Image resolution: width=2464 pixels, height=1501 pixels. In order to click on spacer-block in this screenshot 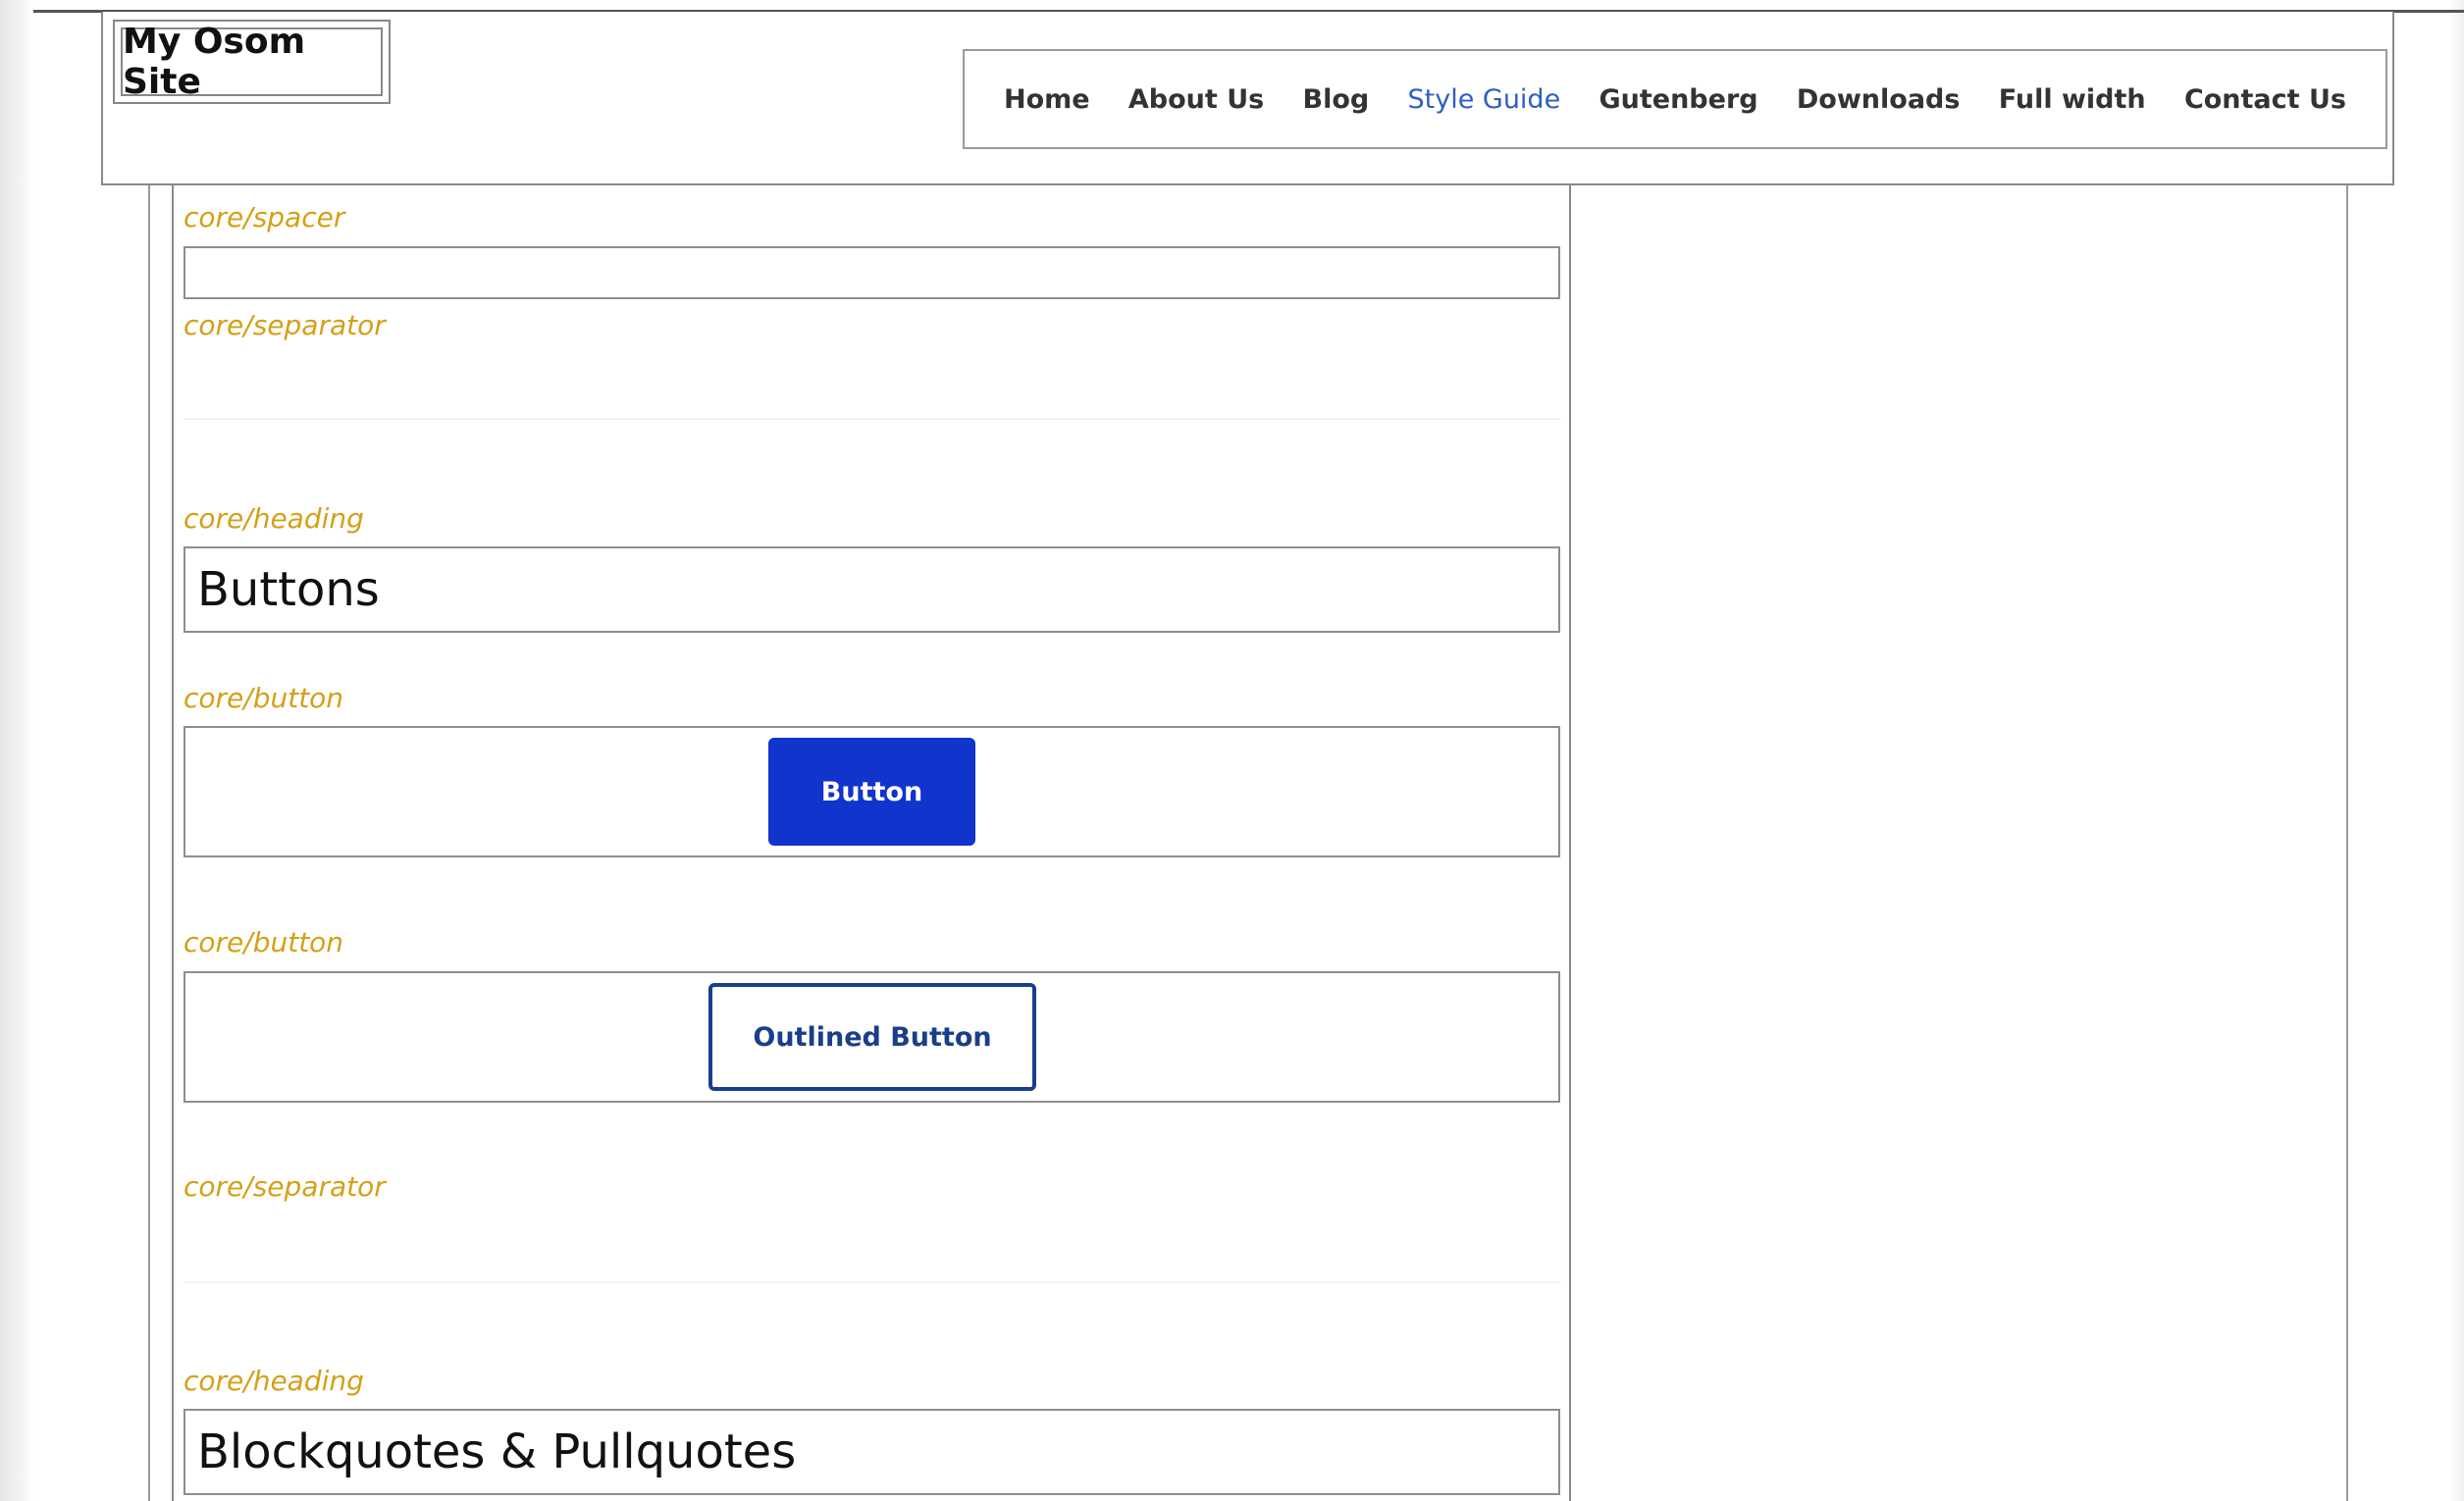, I will do `click(871, 272)`.